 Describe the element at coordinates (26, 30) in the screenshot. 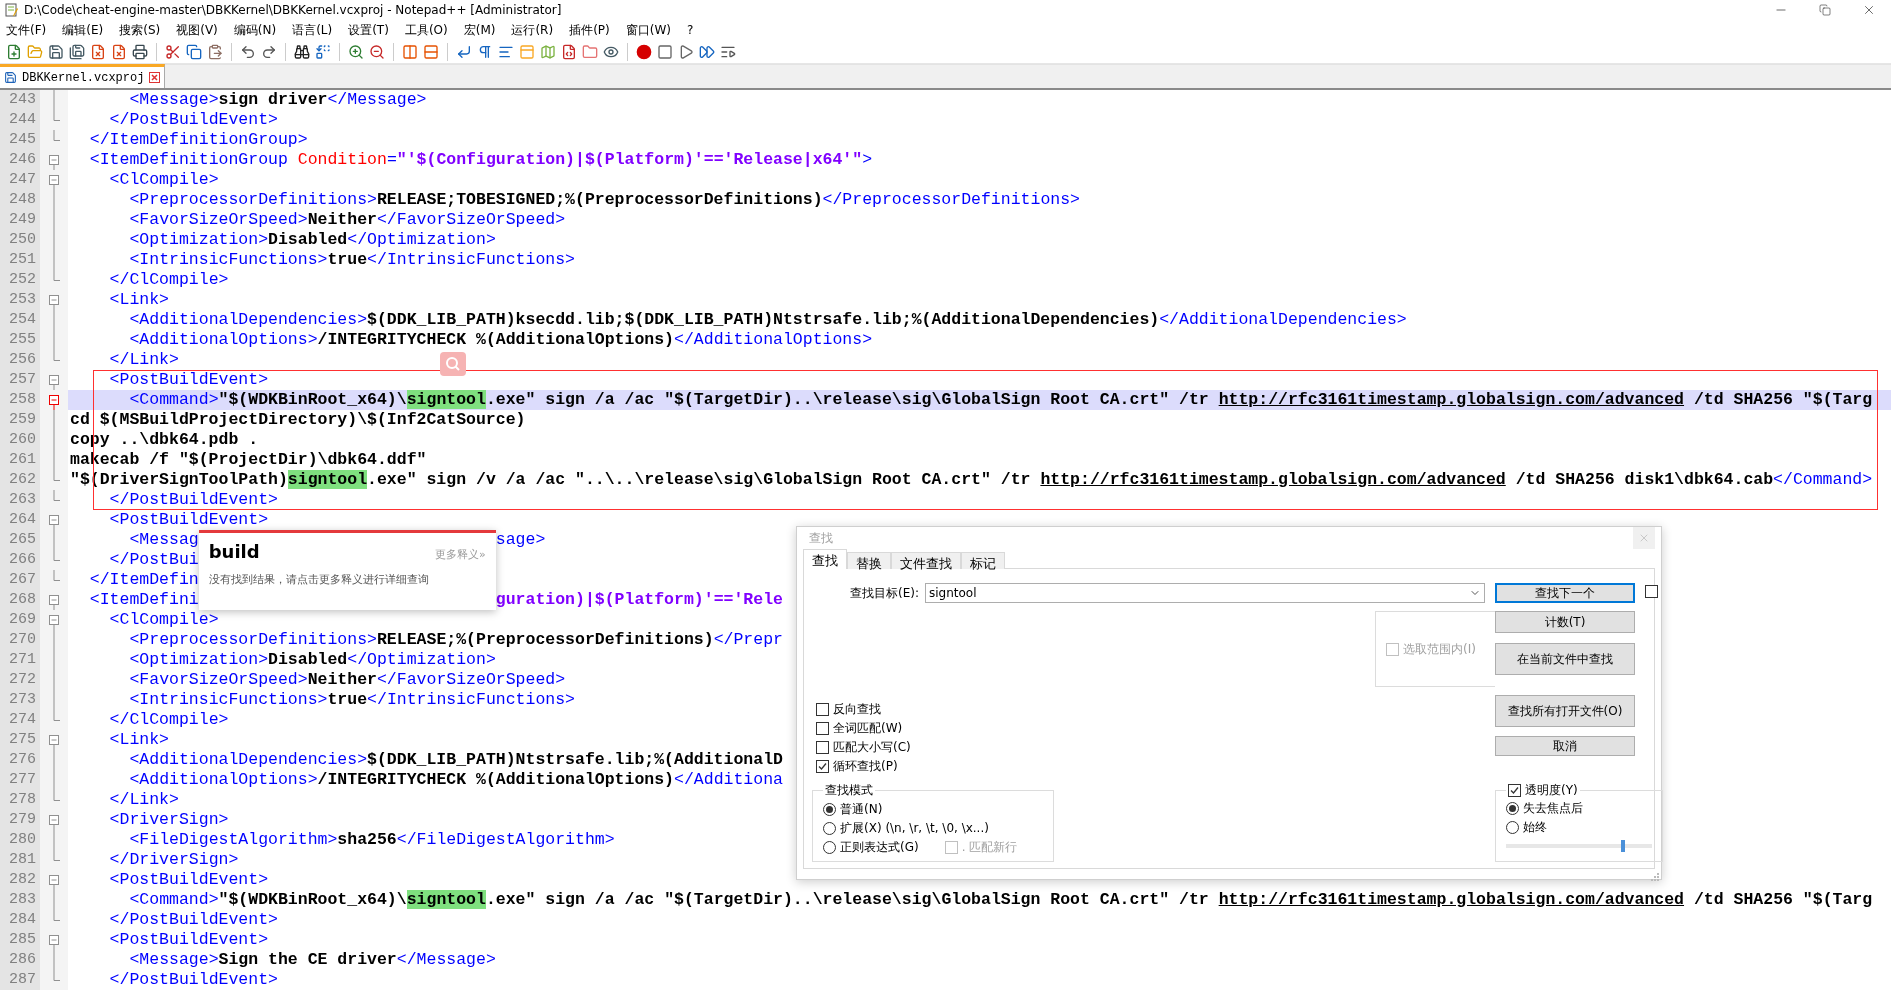

I see `menu-item: 文件(F)` at that location.